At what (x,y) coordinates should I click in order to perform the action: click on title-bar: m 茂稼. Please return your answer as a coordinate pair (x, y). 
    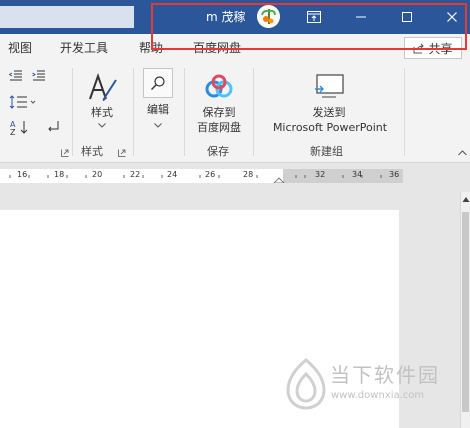
    Looking at the image, I should click on (235, 17).